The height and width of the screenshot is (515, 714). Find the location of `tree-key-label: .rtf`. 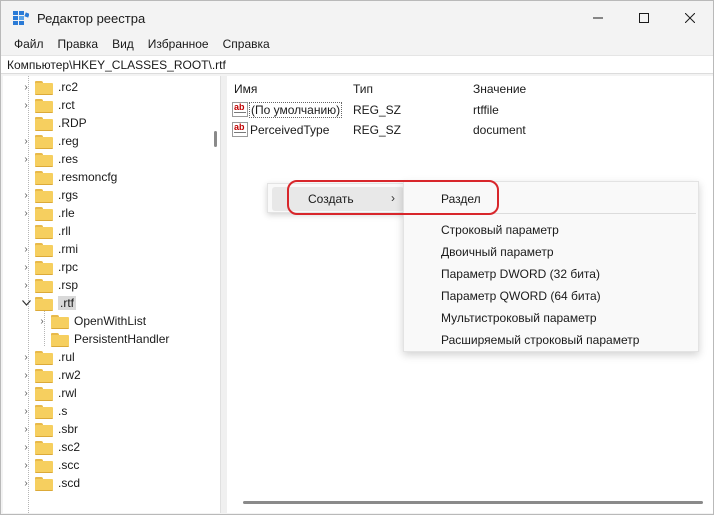

tree-key-label: .rtf is located at coordinates (67, 303).